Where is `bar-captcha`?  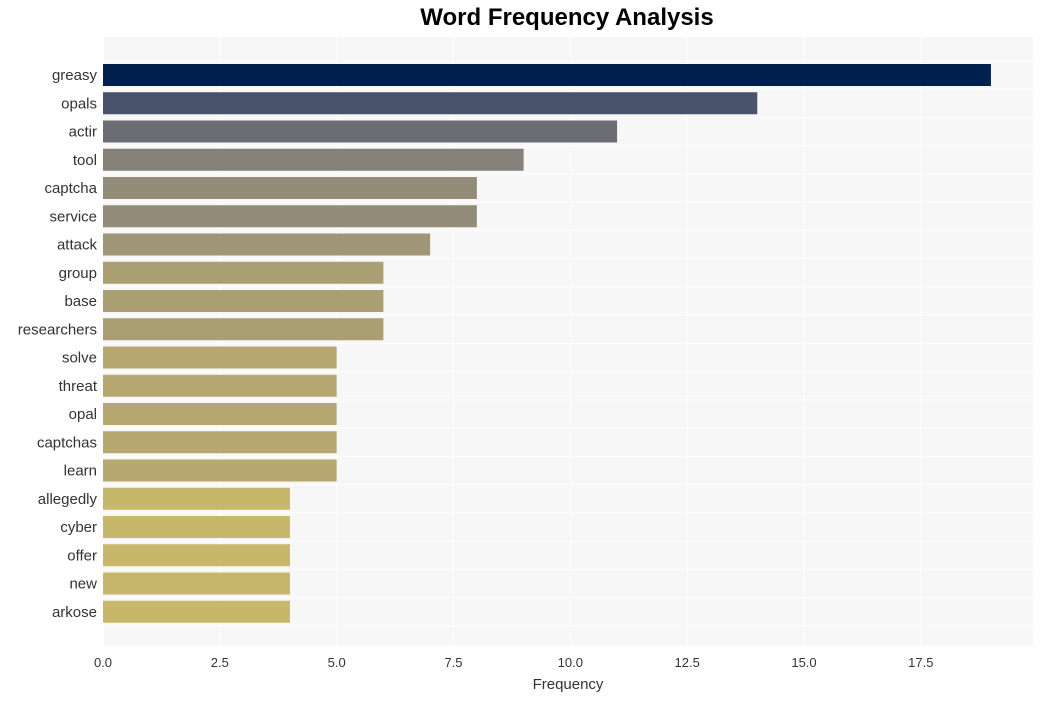 bar-captcha is located at coordinates (290, 188).